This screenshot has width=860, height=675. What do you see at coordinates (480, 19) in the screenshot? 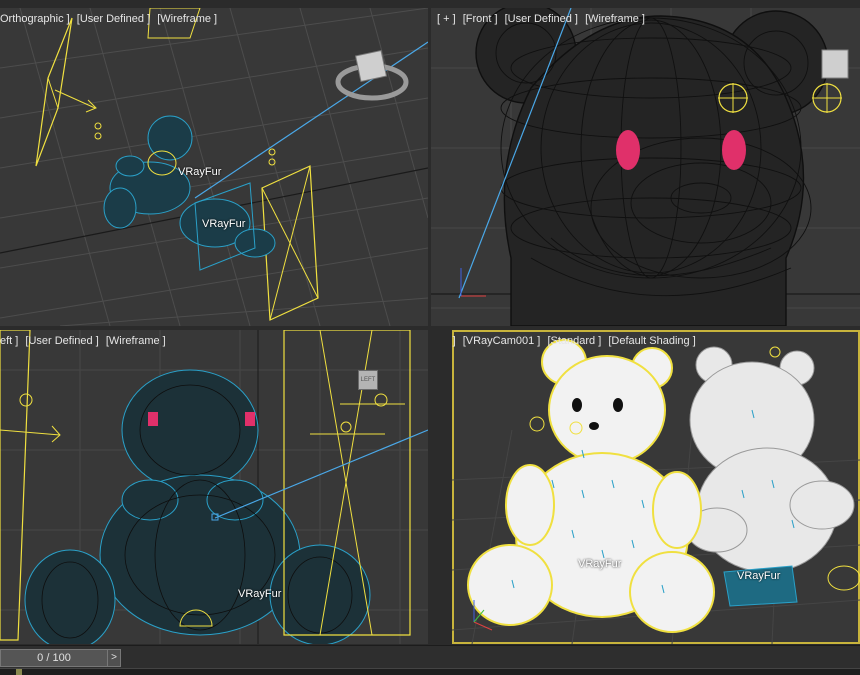
I see `view-type-menu: [Front ]` at bounding box center [480, 19].